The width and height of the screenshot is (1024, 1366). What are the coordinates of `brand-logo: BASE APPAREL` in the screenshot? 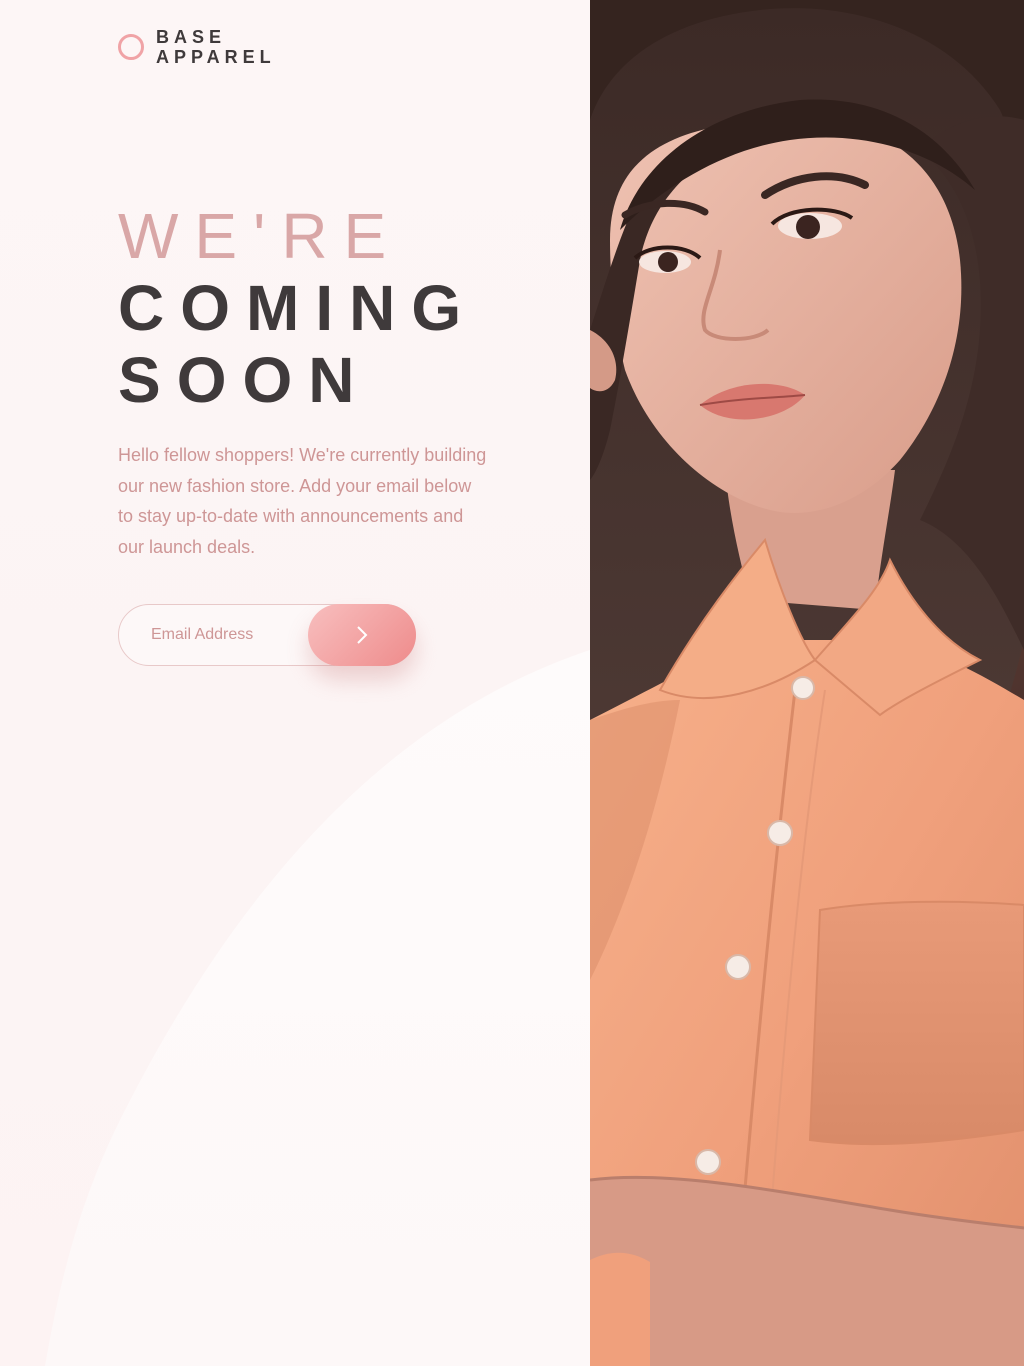 It's located at (197, 47).